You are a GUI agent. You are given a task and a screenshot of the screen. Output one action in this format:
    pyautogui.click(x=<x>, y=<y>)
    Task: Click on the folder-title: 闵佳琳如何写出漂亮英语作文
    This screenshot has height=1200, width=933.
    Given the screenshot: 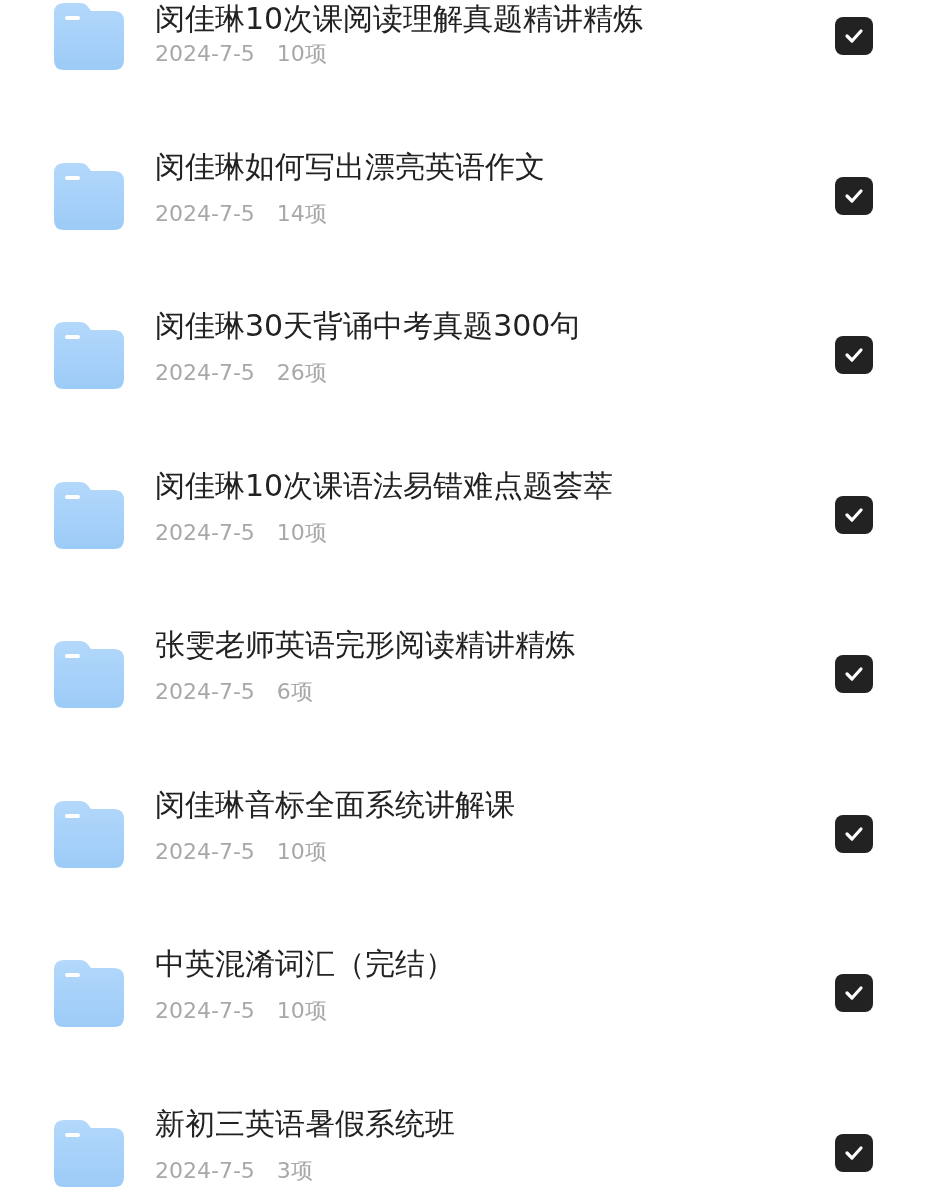 What is the action you would take?
    pyautogui.click(x=350, y=166)
    